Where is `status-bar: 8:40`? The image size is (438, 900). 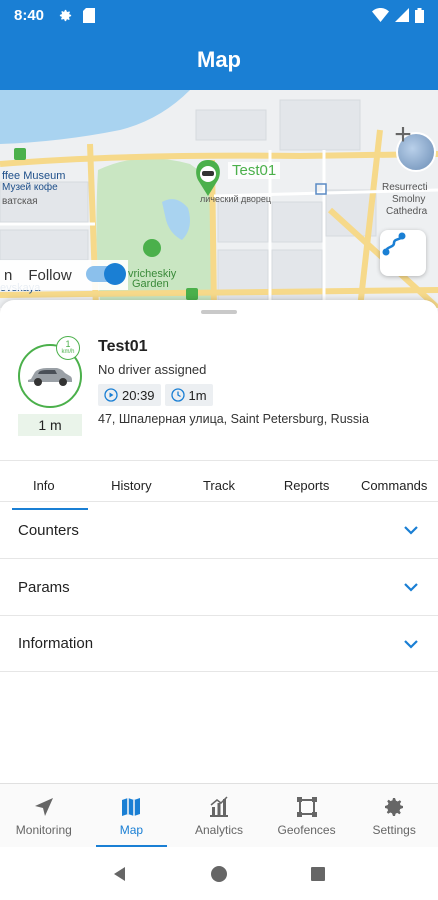 status-bar: 8:40 is located at coordinates (219, 15).